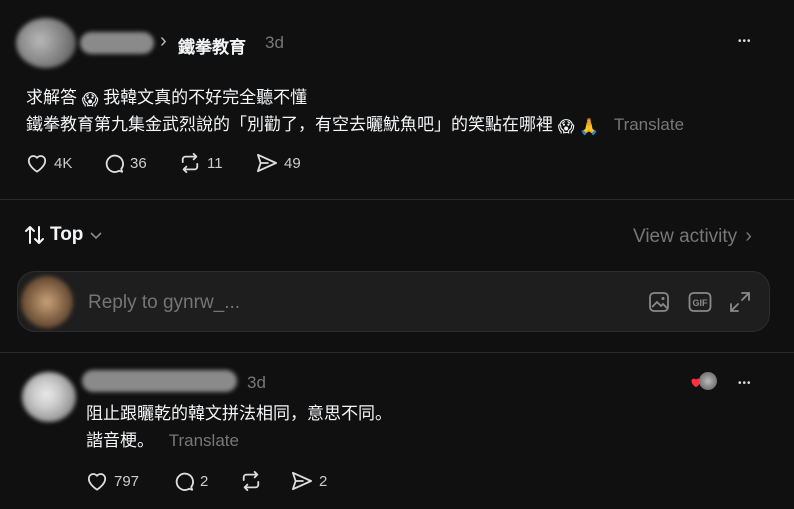  What do you see at coordinates (685, 236) in the screenshot?
I see `view-activity-label: View activity` at bounding box center [685, 236].